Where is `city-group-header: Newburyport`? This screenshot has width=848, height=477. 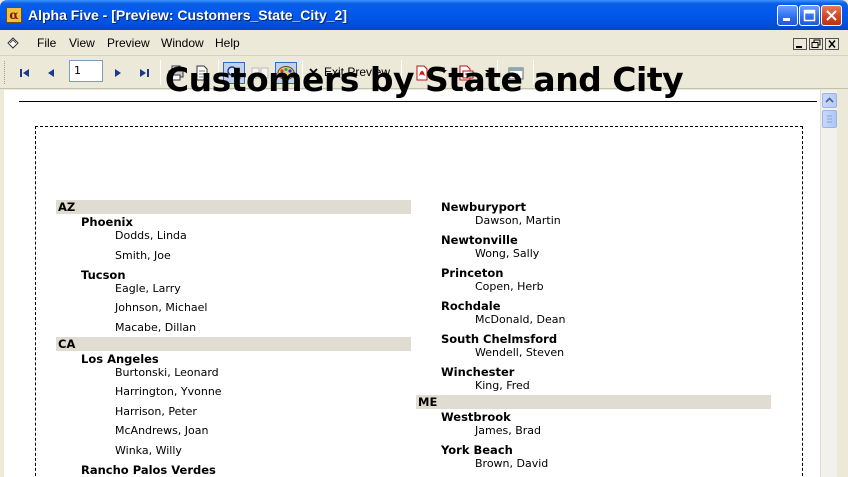
city-group-header: Newburyport is located at coordinates (483, 207).